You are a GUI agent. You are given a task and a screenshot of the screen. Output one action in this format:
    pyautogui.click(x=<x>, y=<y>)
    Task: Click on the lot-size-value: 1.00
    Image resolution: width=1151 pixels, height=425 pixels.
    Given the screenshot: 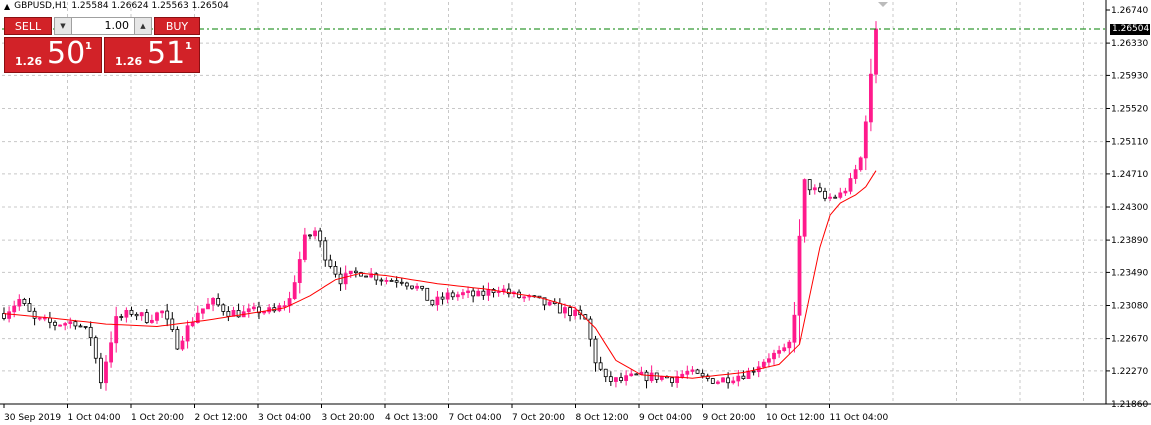 What is the action you would take?
    pyautogui.click(x=117, y=26)
    